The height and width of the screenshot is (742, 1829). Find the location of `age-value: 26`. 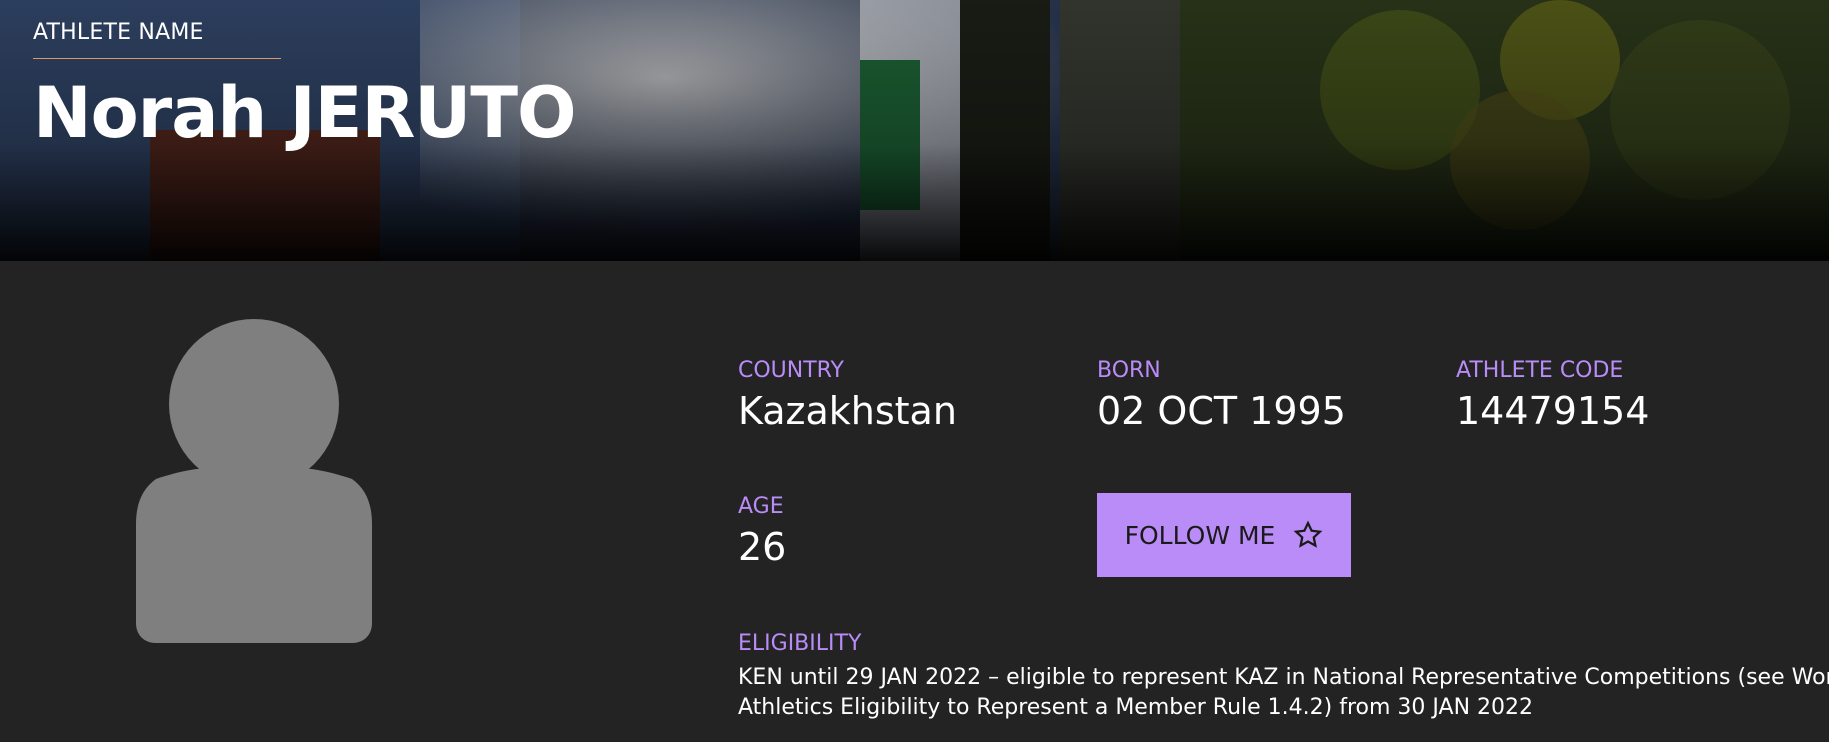

age-value: 26 is located at coordinates (762, 547).